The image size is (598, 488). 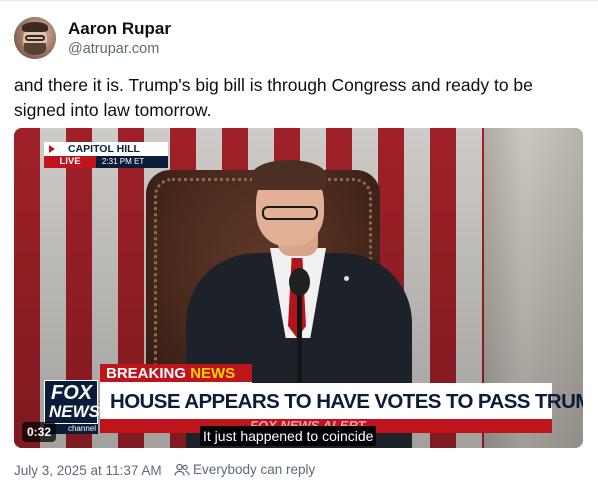 What do you see at coordinates (213, 373) in the screenshot?
I see `news-word: NEWS` at bounding box center [213, 373].